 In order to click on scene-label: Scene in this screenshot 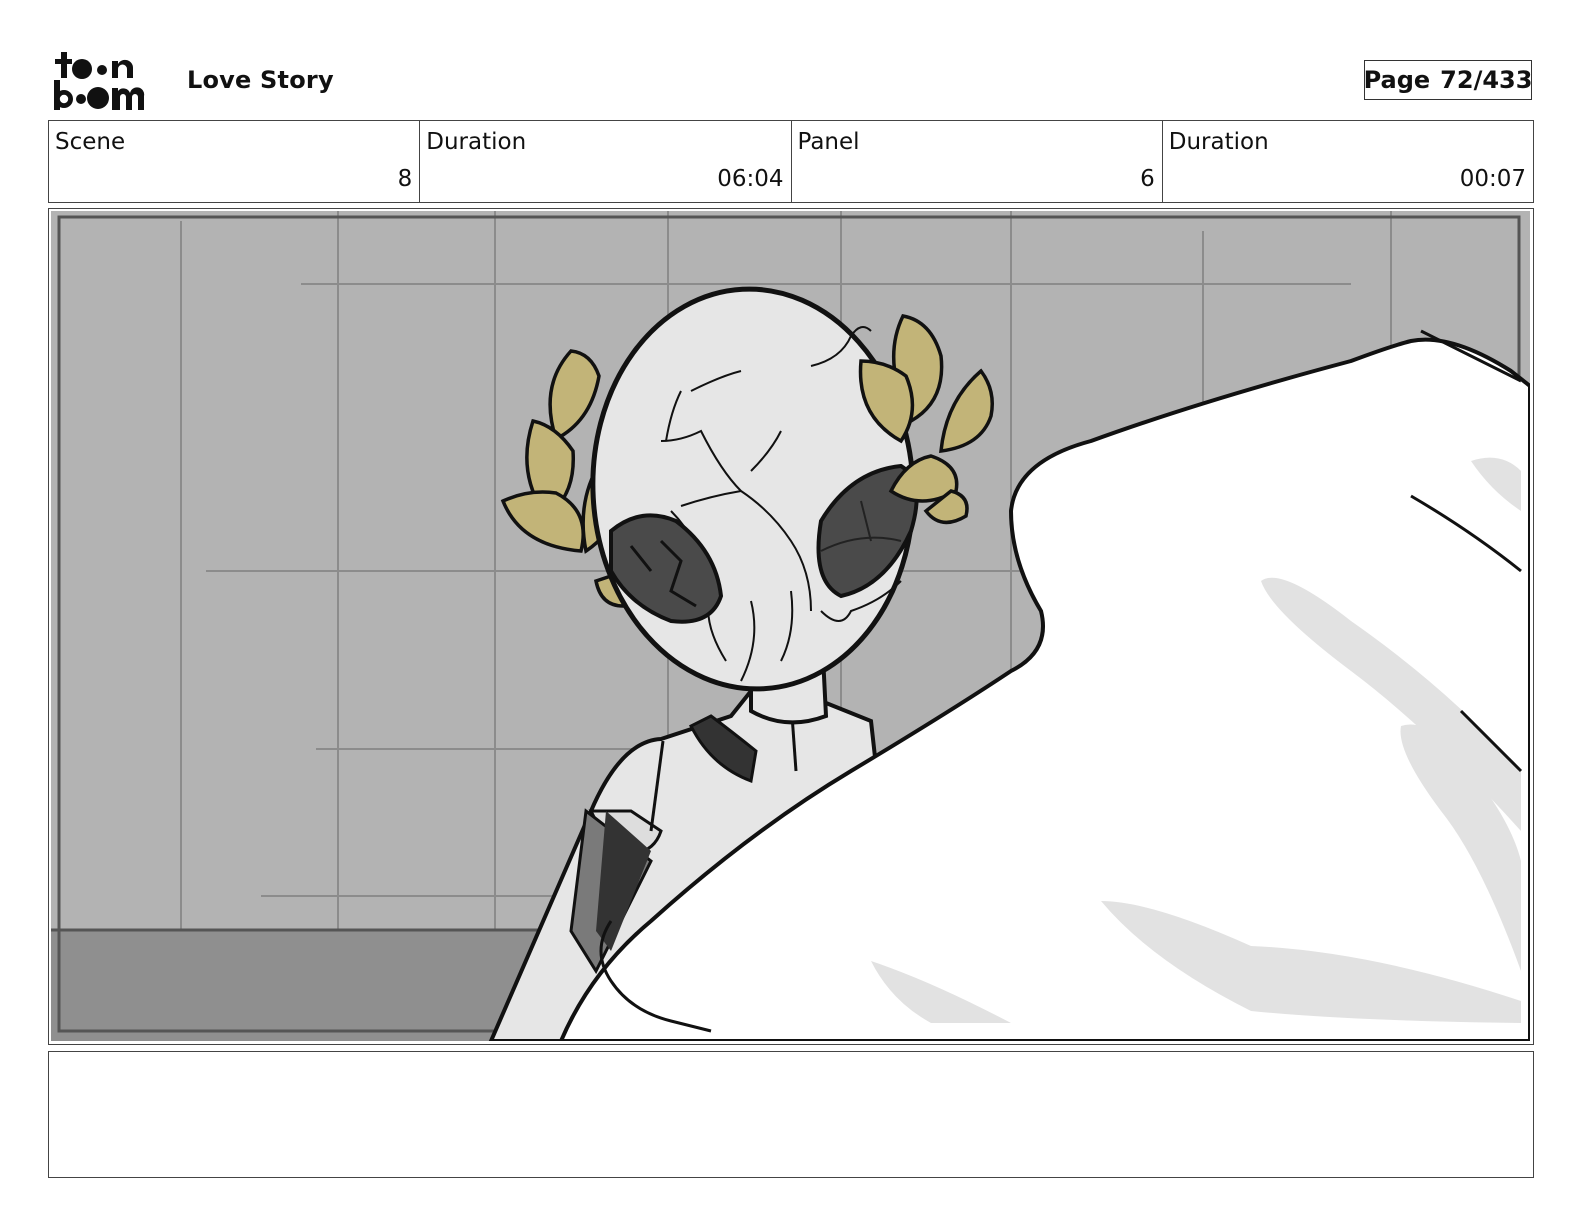, I will do `click(90, 142)`.